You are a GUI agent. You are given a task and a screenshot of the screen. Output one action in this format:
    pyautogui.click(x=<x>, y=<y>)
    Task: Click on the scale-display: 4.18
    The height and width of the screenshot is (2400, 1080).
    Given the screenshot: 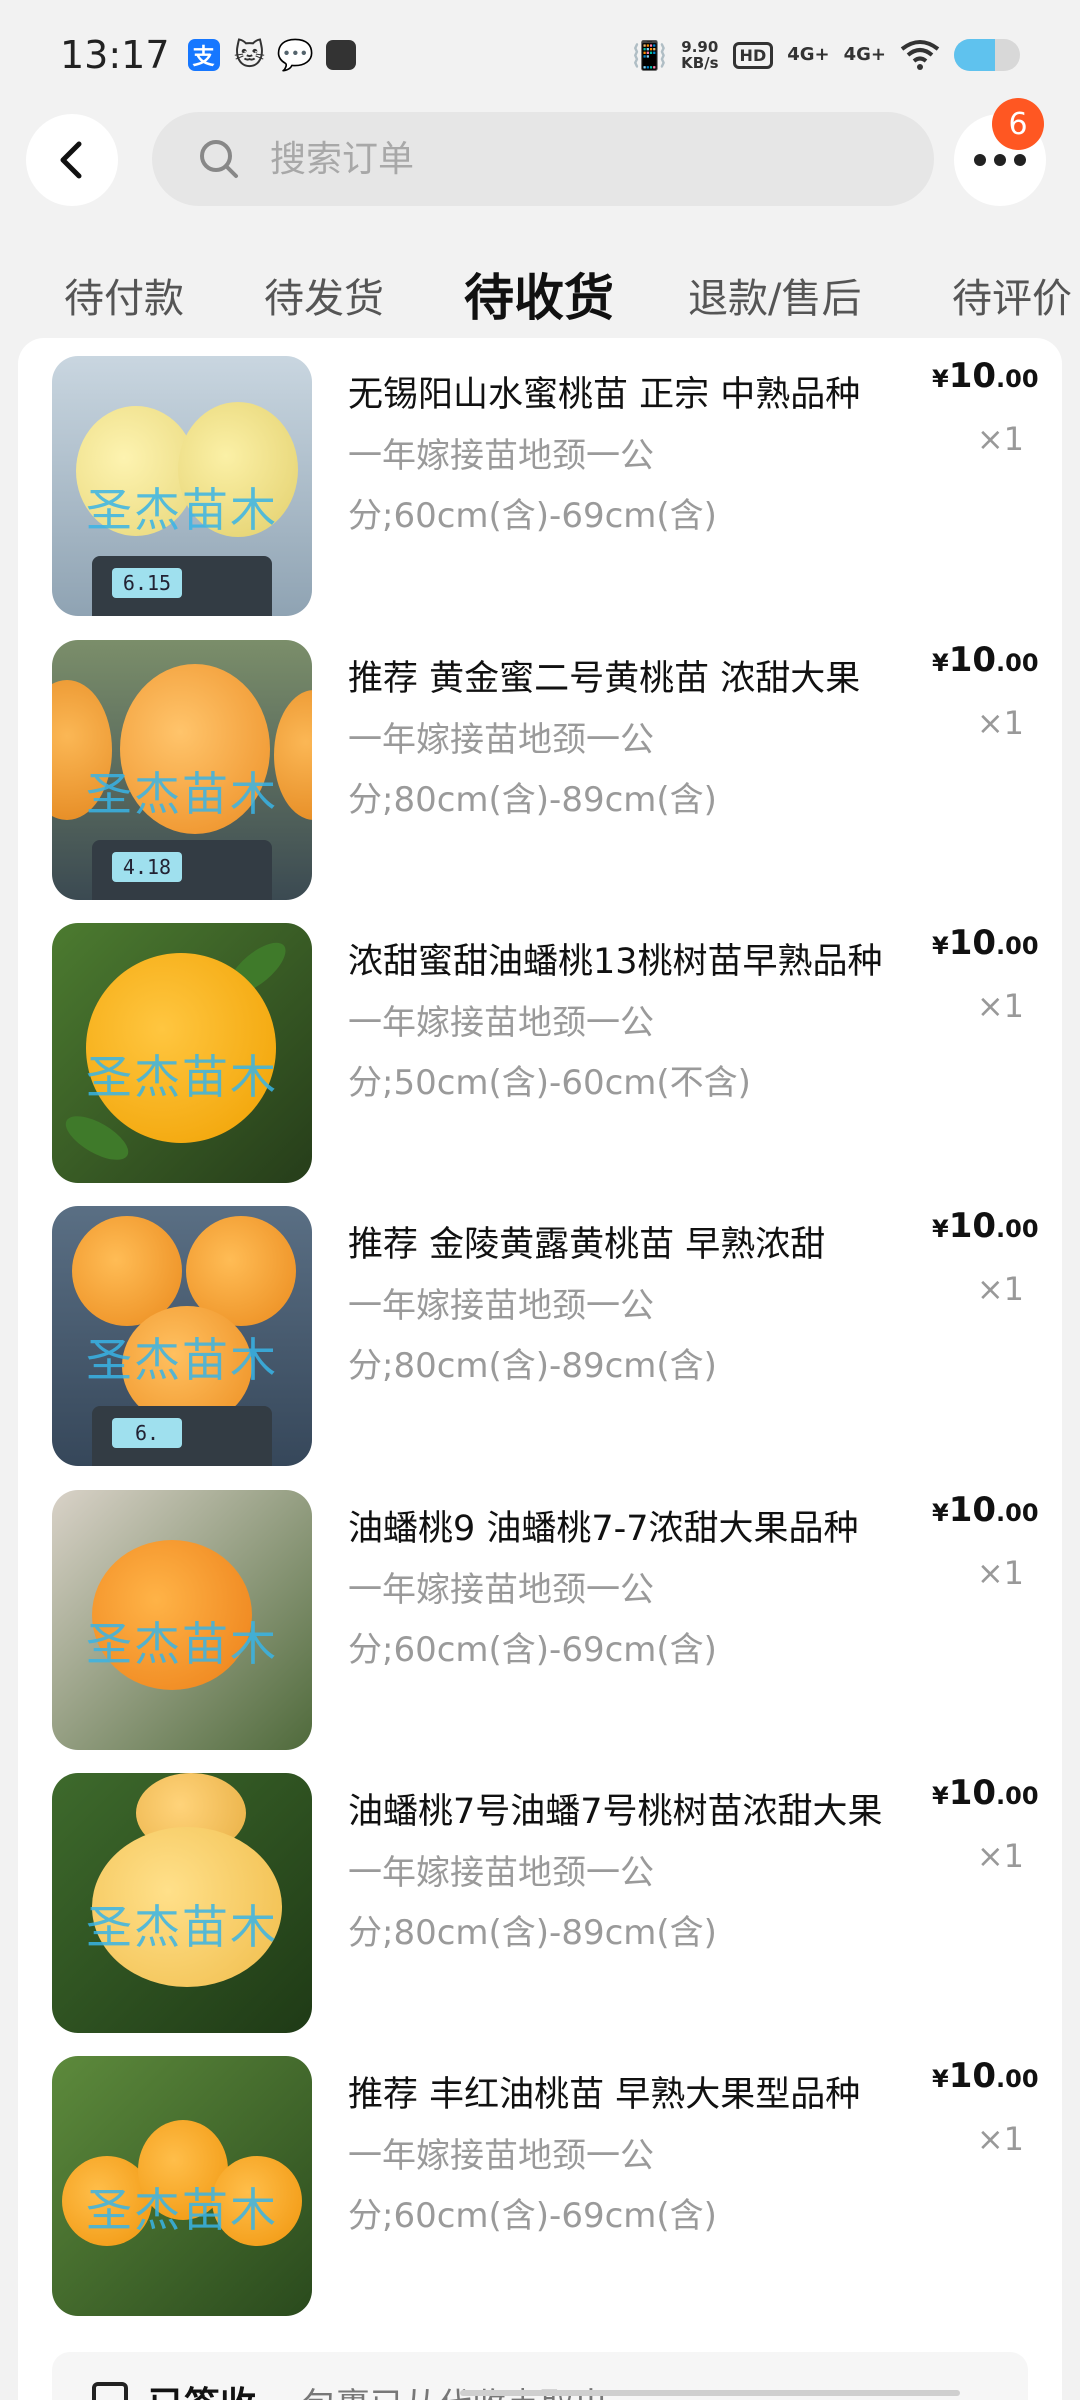 What is the action you would take?
    pyautogui.click(x=147, y=867)
    